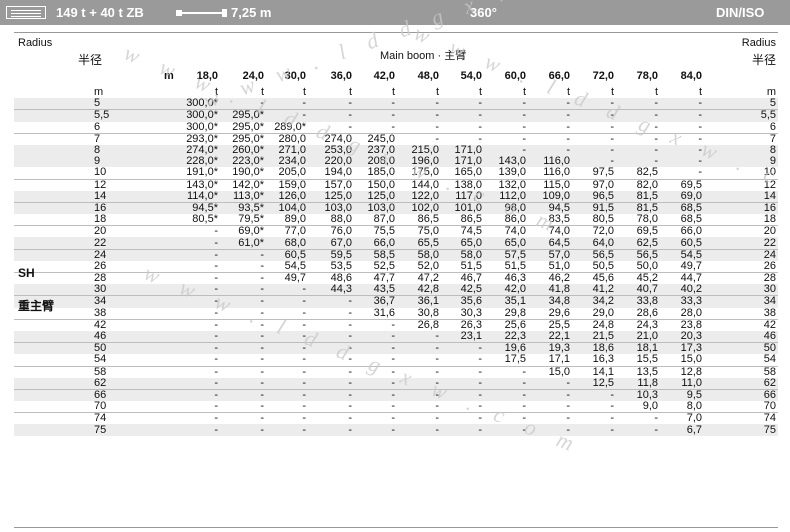 Image resolution: width=790 pixels, height=532 pixels. I want to click on load-cell: 117,0, so click(462, 196).